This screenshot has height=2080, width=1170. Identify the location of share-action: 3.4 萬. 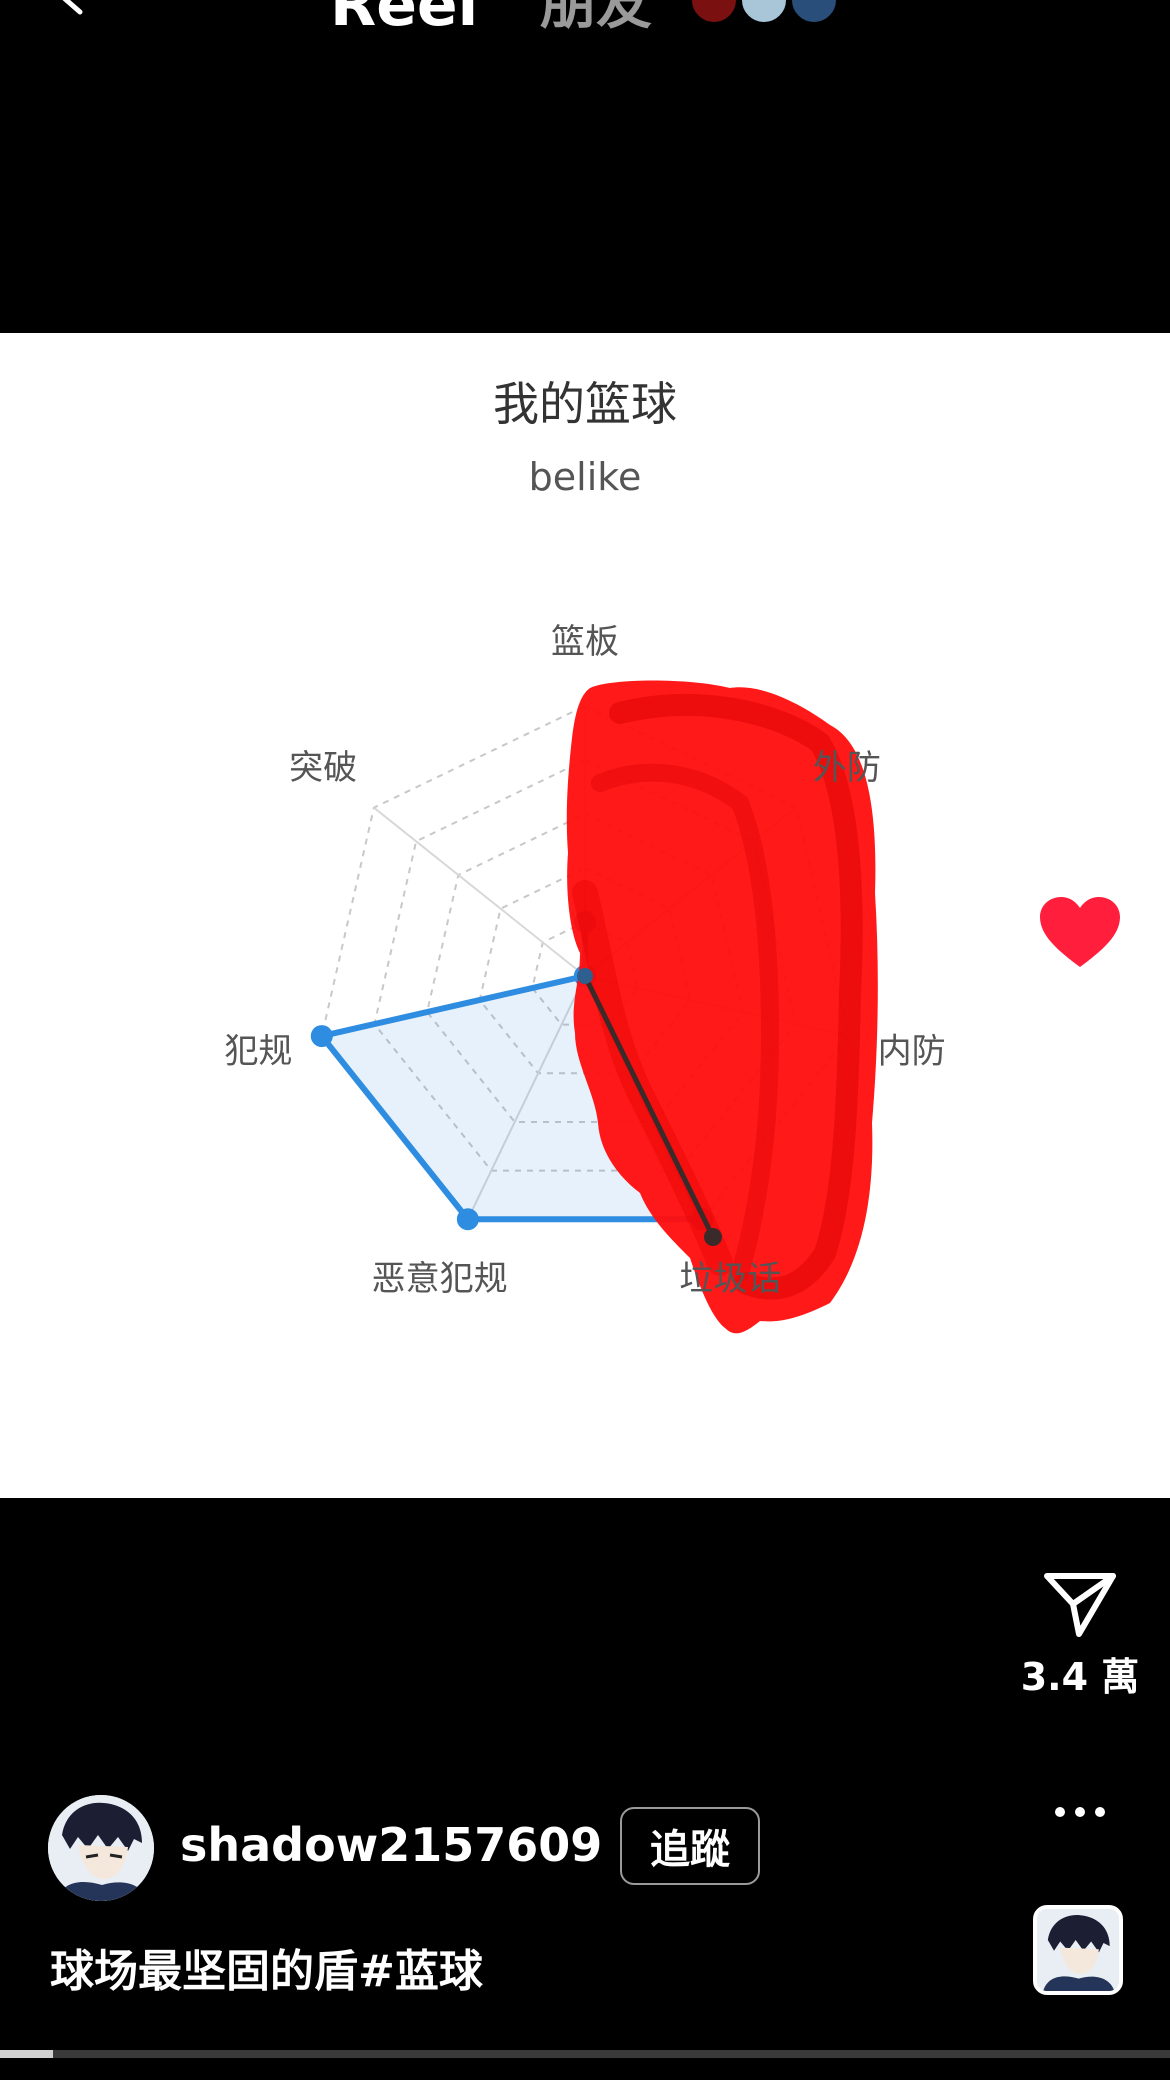
(1080, 1635).